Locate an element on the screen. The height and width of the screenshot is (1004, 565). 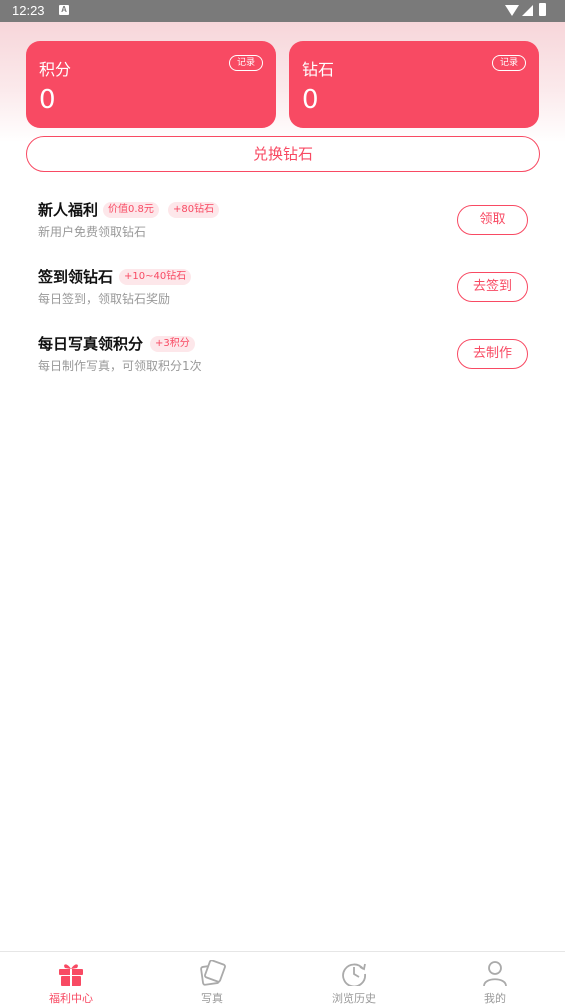
notification-icon: A is located at coordinates (64, 10).